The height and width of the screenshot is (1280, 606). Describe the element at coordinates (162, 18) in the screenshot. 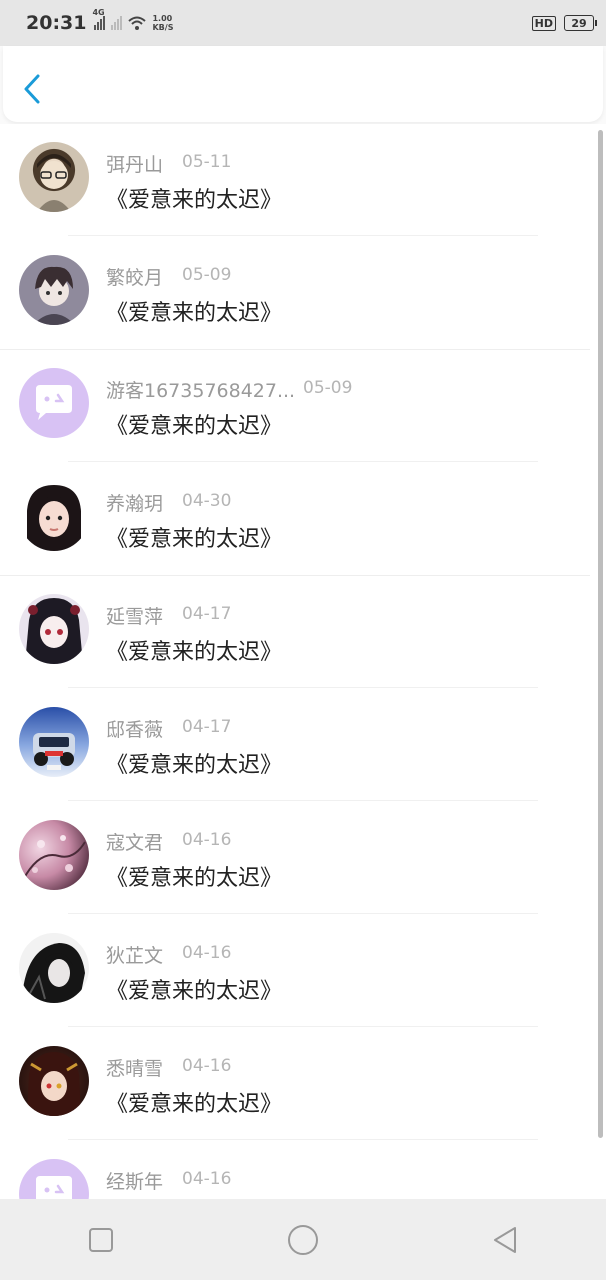

I see `speed-value: 1.00` at that location.